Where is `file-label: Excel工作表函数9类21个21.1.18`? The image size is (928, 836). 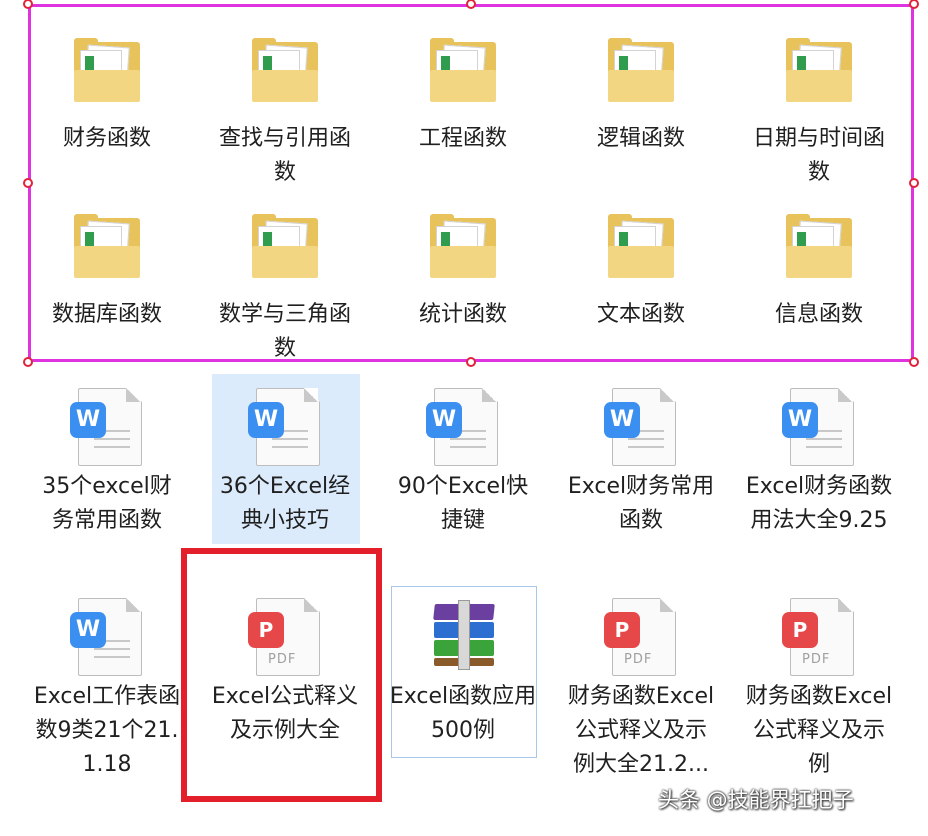
file-label: Excel工作表函数9类21个21.1.18 is located at coordinates (107, 730).